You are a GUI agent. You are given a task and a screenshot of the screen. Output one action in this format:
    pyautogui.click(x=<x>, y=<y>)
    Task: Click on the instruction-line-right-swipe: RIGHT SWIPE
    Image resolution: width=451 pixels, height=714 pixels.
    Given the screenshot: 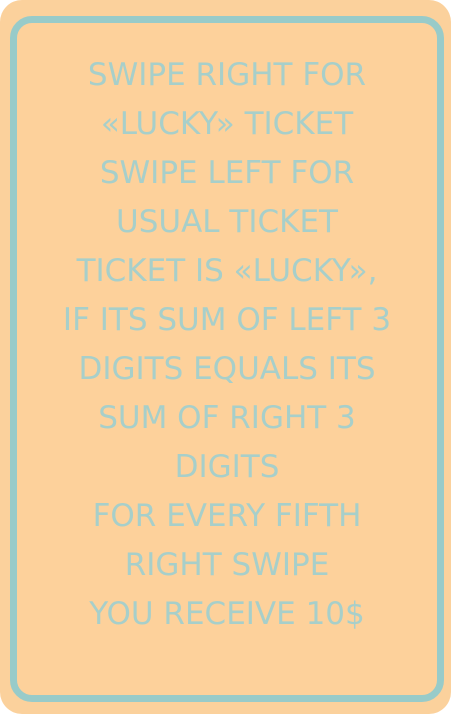 What is the action you would take?
    pyautogui.click(x=227, y=565)
    